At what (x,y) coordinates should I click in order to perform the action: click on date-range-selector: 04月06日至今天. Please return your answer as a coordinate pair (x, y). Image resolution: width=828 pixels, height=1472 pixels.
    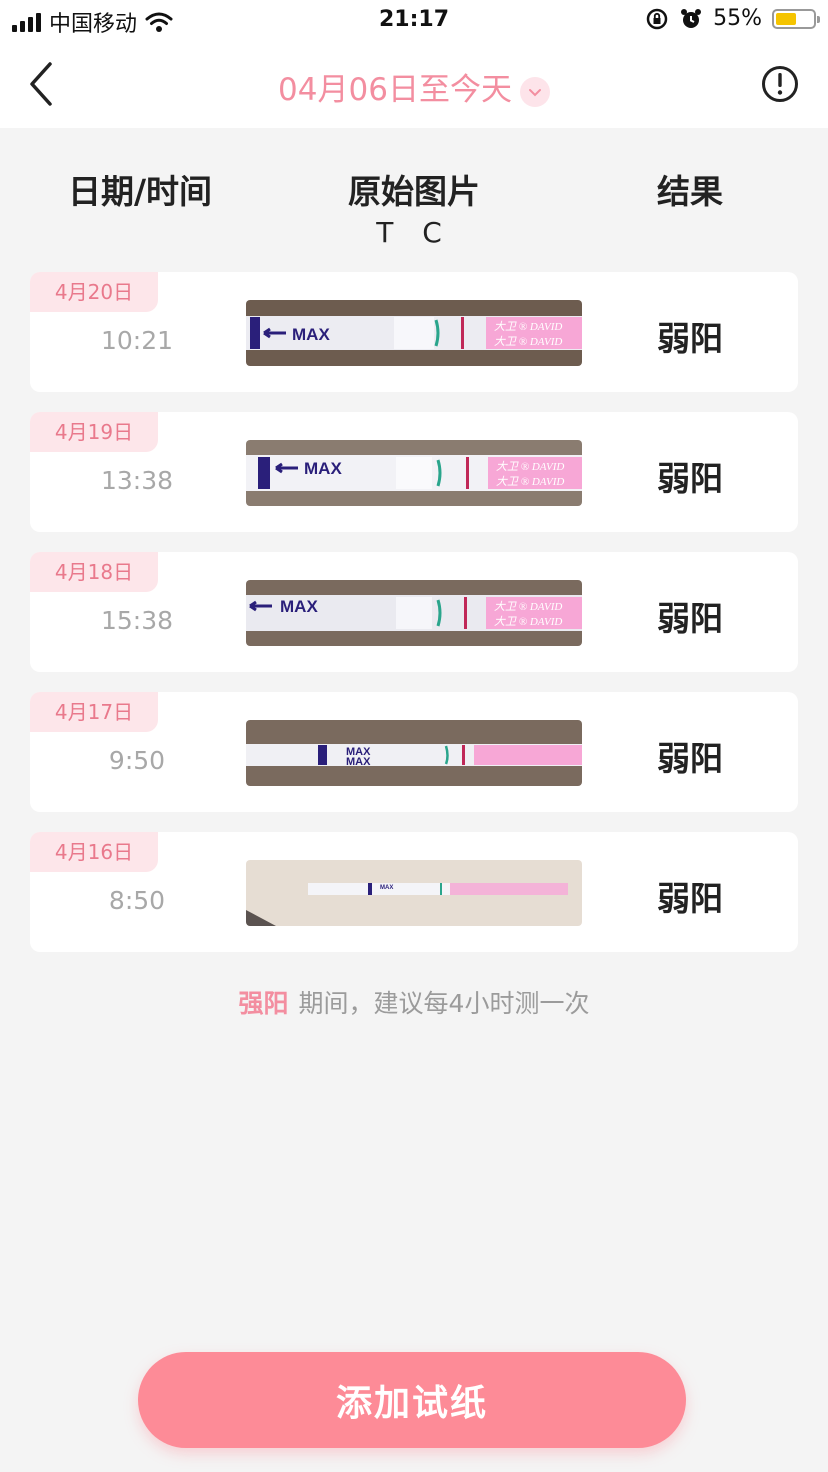
    Looking at the image, I should click on (414, 86).